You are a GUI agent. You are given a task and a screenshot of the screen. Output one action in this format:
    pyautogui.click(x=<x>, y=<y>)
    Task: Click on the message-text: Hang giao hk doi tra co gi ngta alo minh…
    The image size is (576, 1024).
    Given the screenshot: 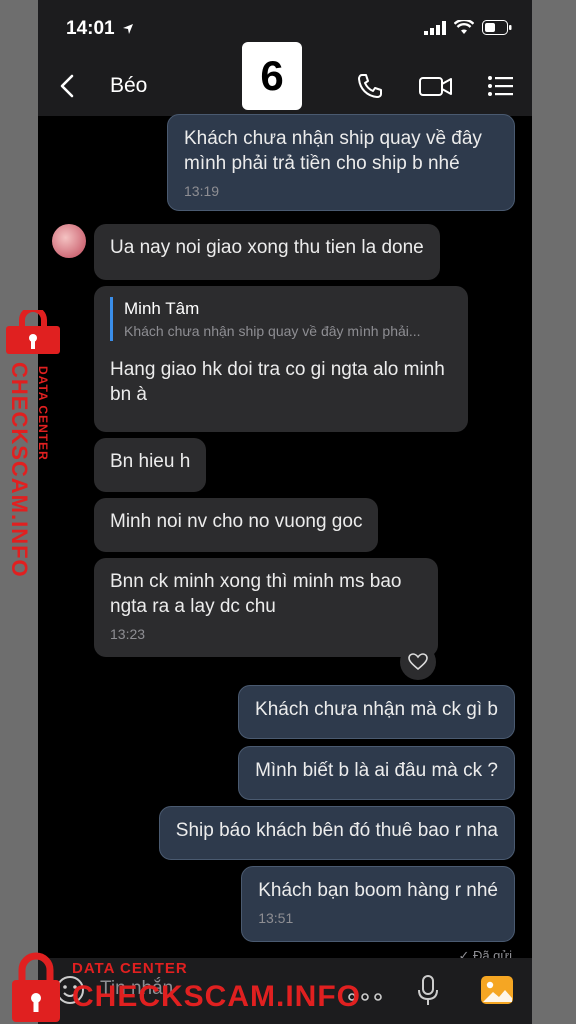 What is the action you would take?
    pyautogui.click(x=277, y=382)
    